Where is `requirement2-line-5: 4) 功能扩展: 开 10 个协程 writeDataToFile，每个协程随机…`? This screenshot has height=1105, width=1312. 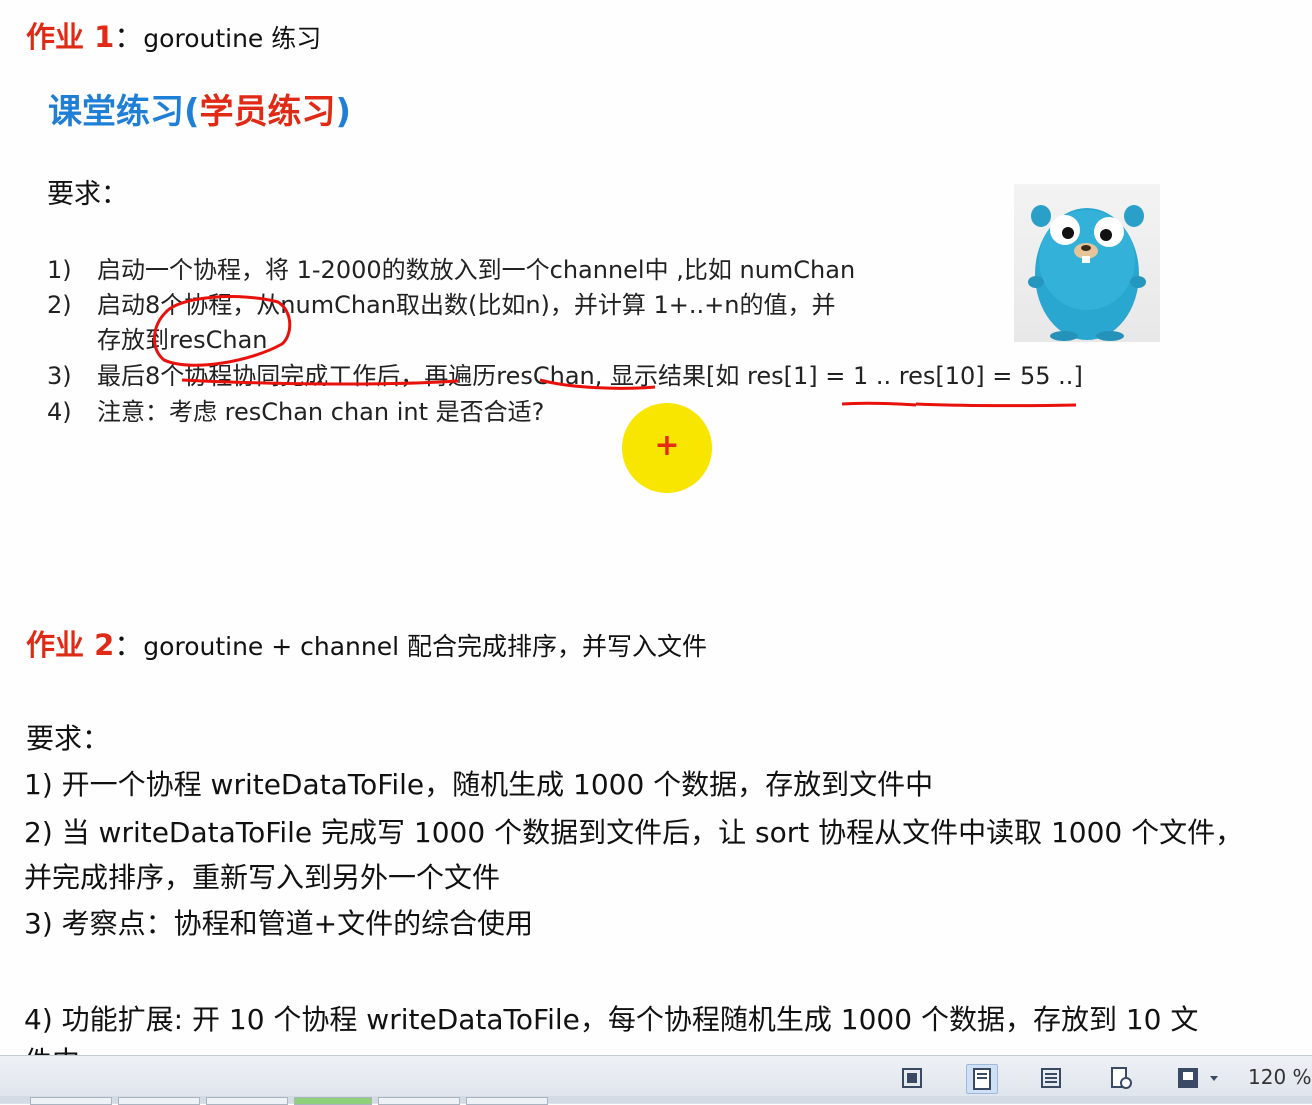
requirement2-line-5: 4) 功能扩展: 开 10 个协程 writeDataToFile，每个协程随机… is located at coordinates (611, 1019).